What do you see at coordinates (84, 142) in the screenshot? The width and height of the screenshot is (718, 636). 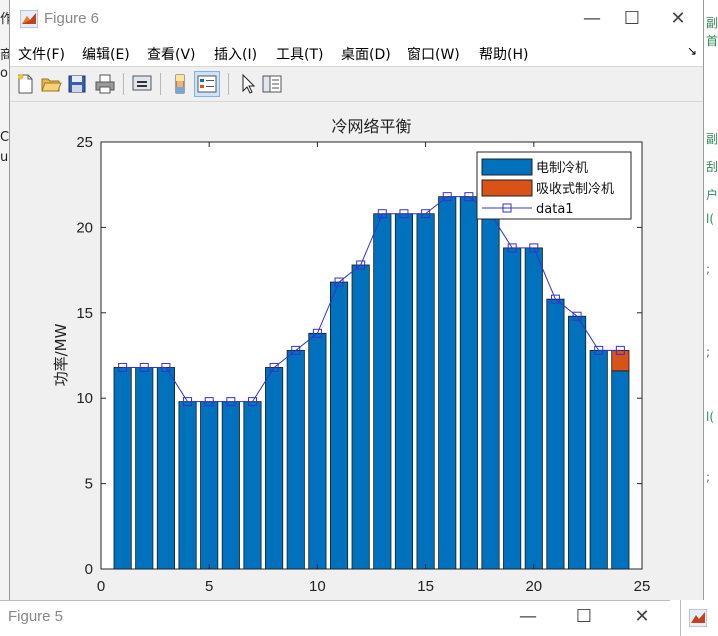 I see `y-tick-label: 25` at bounding box center [84, 142].